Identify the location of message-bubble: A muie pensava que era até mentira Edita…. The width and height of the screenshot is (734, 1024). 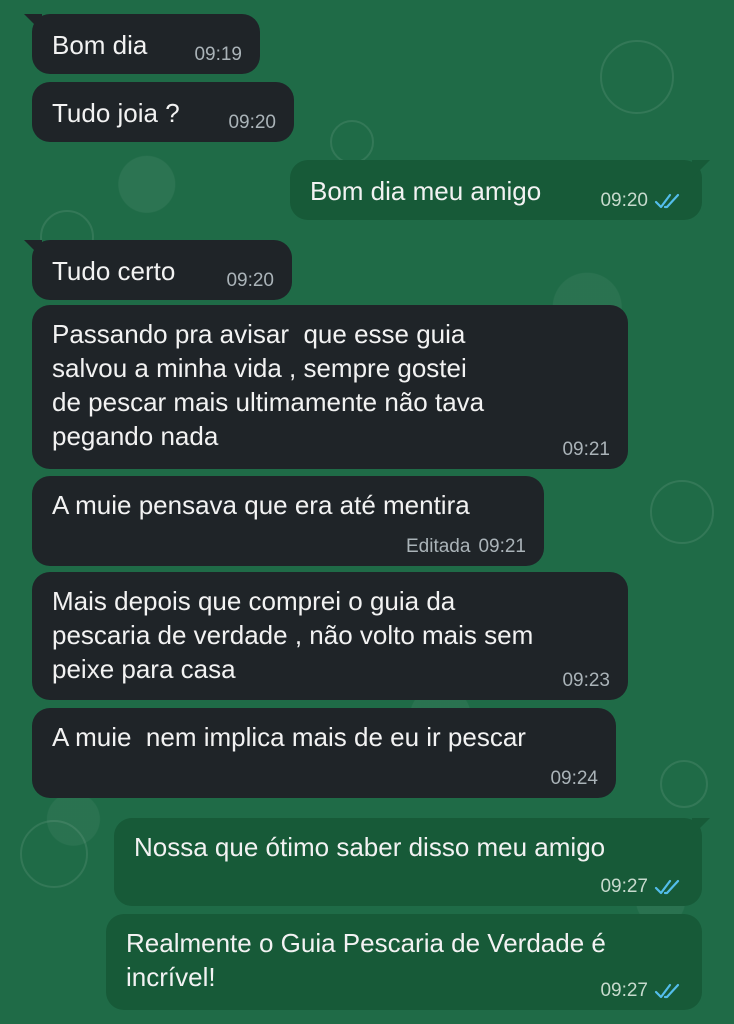
(288, 521).